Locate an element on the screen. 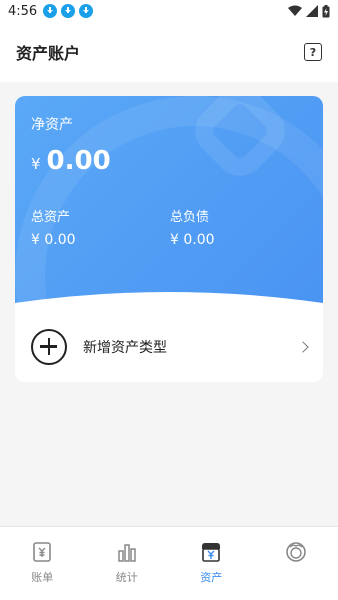 The image size is (338, 600). total-assets-label: 总资产 is located at coordinates (51, 217).